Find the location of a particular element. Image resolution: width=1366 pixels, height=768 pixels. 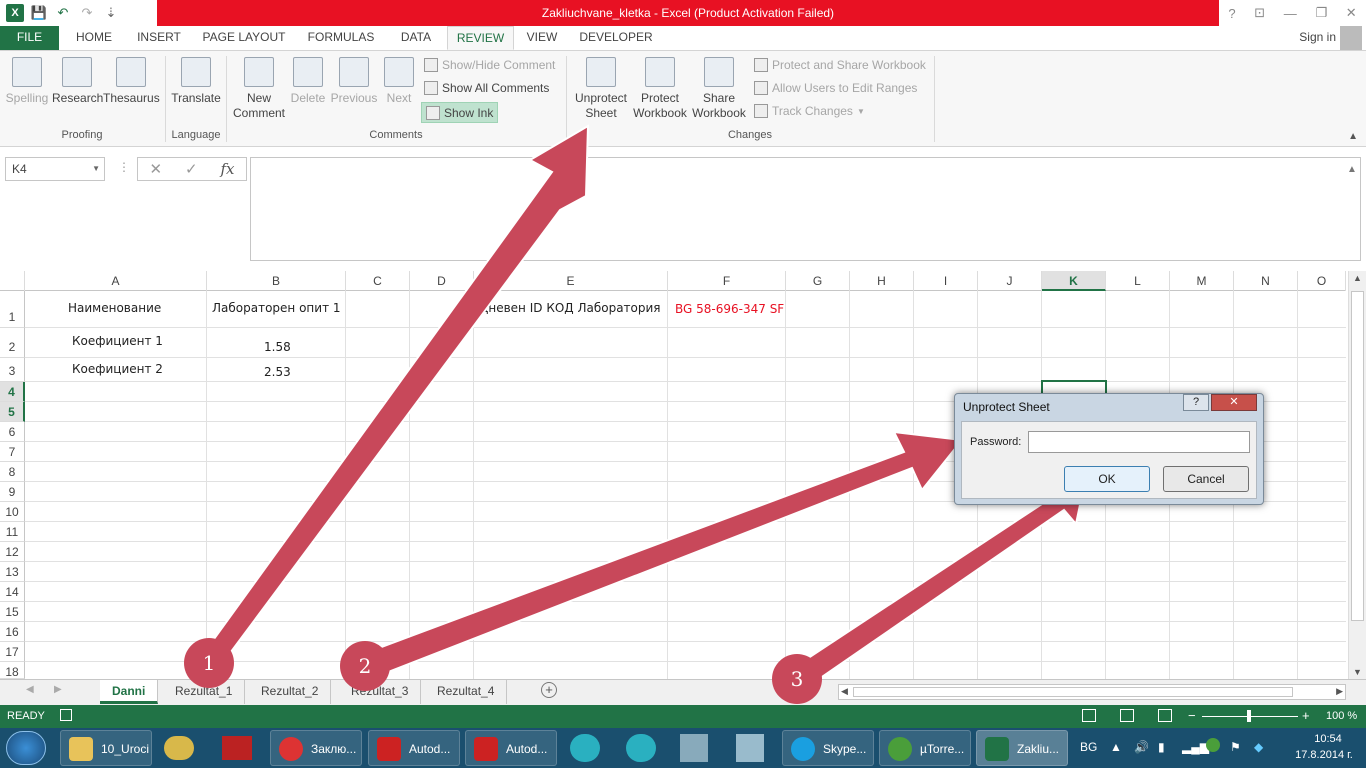

cell-b1: Лабораторен опит 1 is located at coordinates (276, 308).